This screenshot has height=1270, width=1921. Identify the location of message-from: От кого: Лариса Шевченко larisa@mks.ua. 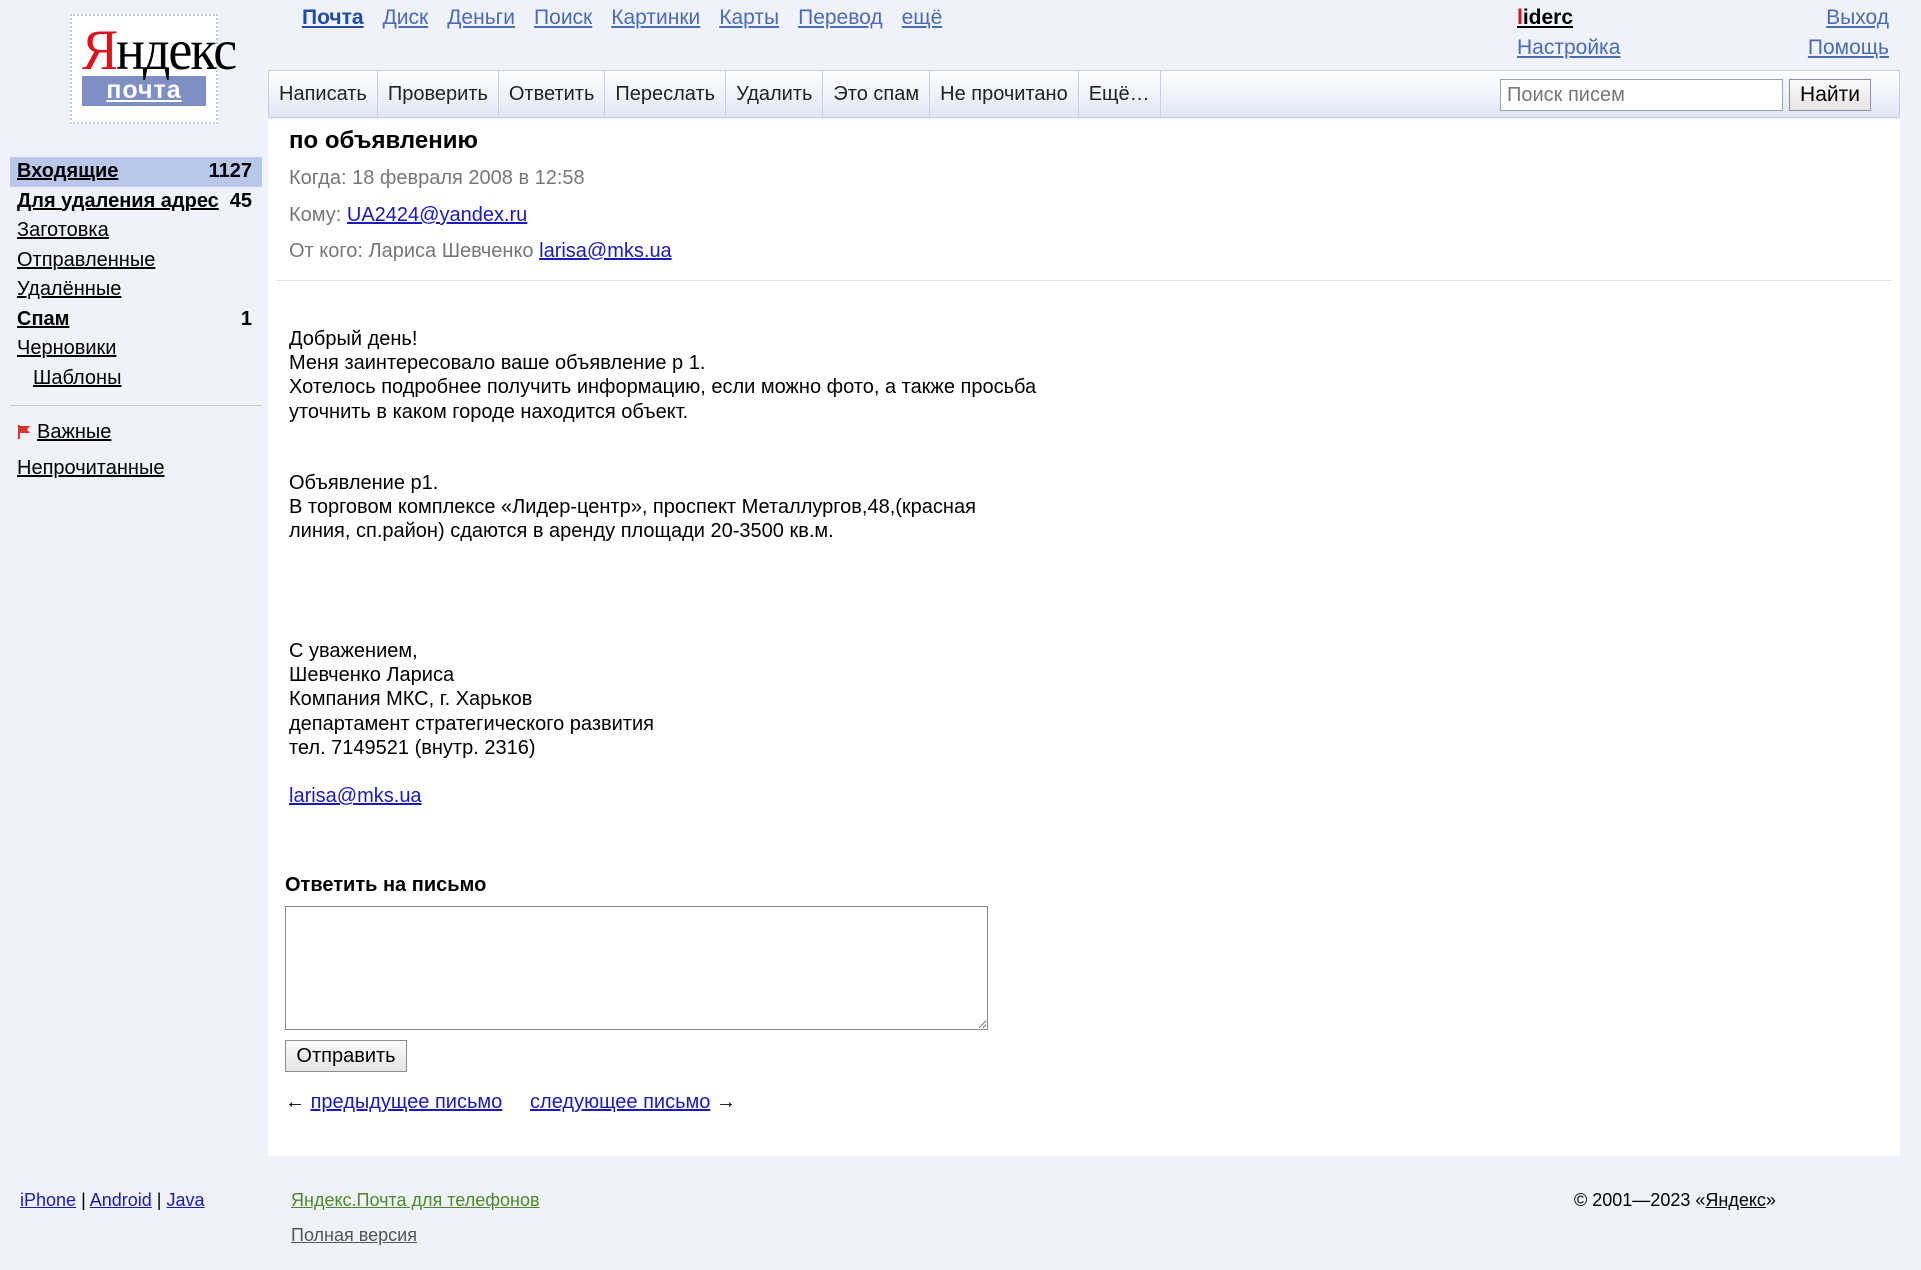
(480, 251).